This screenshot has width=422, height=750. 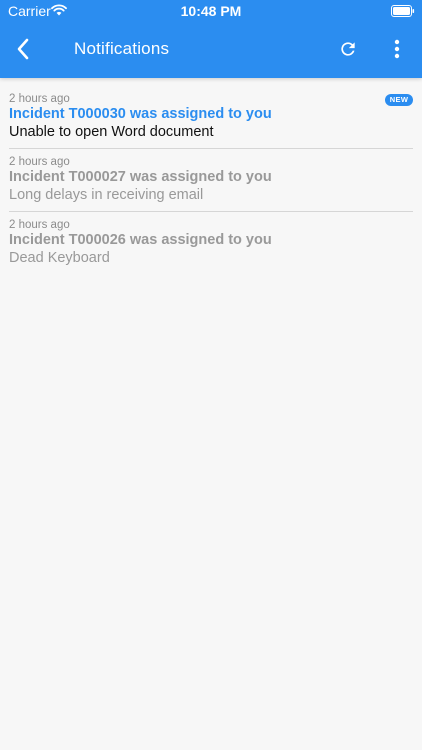 I want to click on refresh-icon, so click(x=348, y=49).